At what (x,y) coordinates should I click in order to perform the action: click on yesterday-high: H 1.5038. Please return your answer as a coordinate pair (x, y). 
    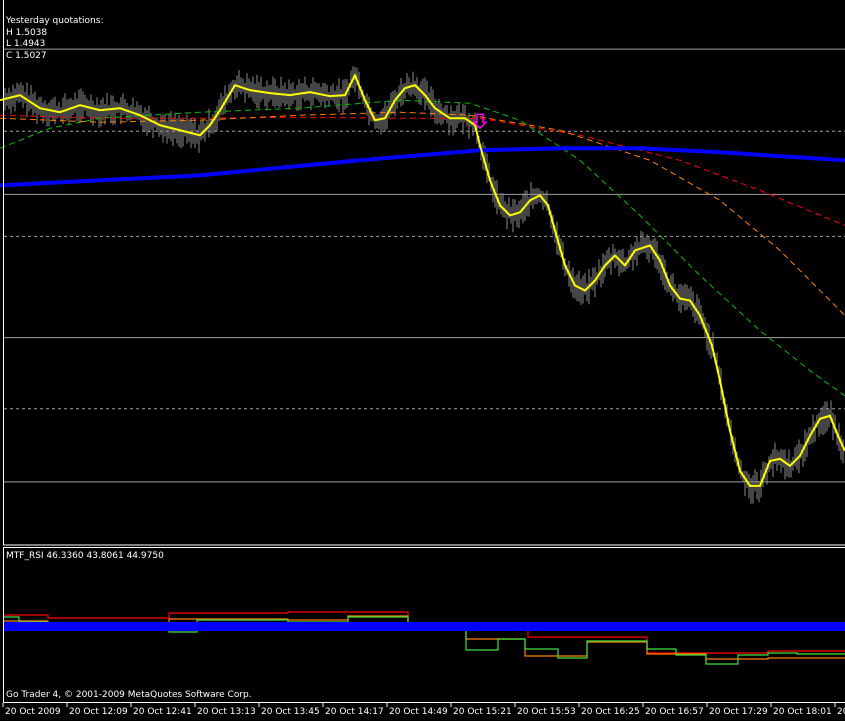
    Looking at the image, I should click on (27, 33).